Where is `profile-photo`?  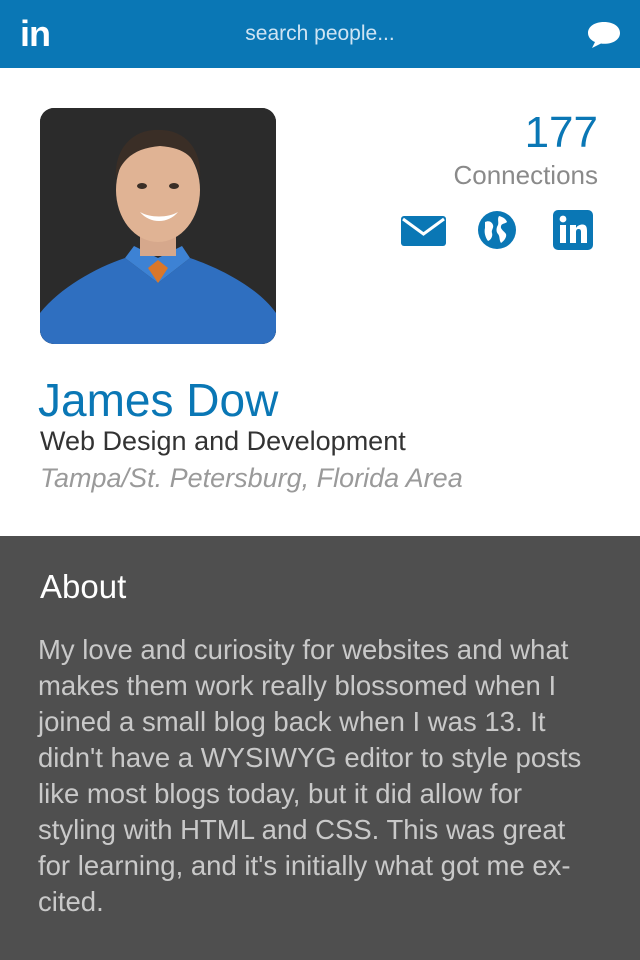
profile-photo is located at coordinates (158, 226).